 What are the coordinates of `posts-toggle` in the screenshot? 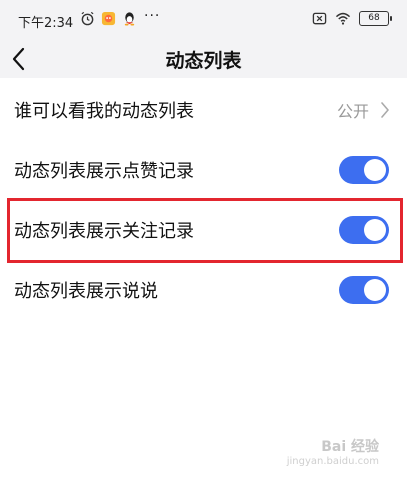 It's located at (364, 290).